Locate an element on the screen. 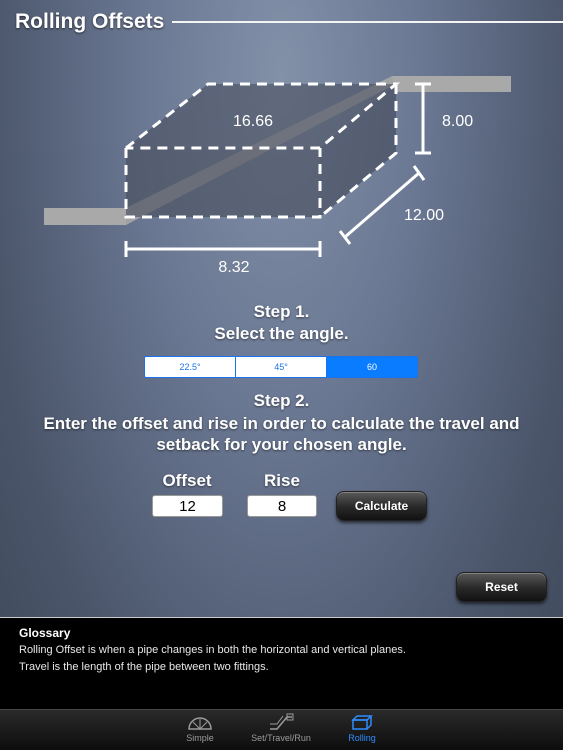  step2-title: Step 2. is located at coordinates (281, 400).